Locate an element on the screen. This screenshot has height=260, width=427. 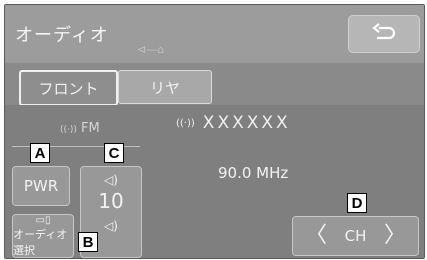
channel-control: 〈 CH 〉 is located at coordinates (355, 236).